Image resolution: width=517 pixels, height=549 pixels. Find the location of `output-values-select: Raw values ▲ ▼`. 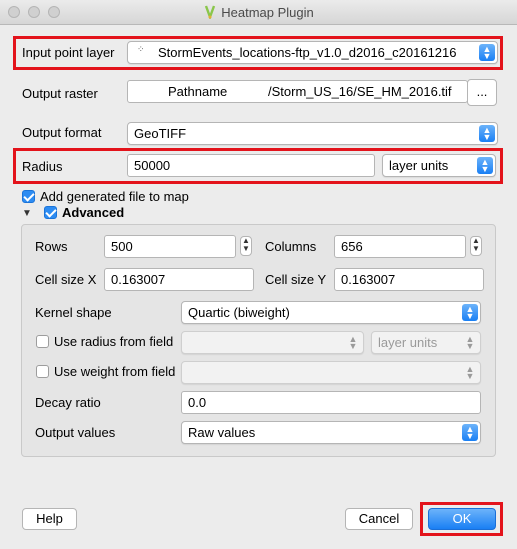

output-values-select: Raw values ▲ ▼ is located at coordinates (331, 432).